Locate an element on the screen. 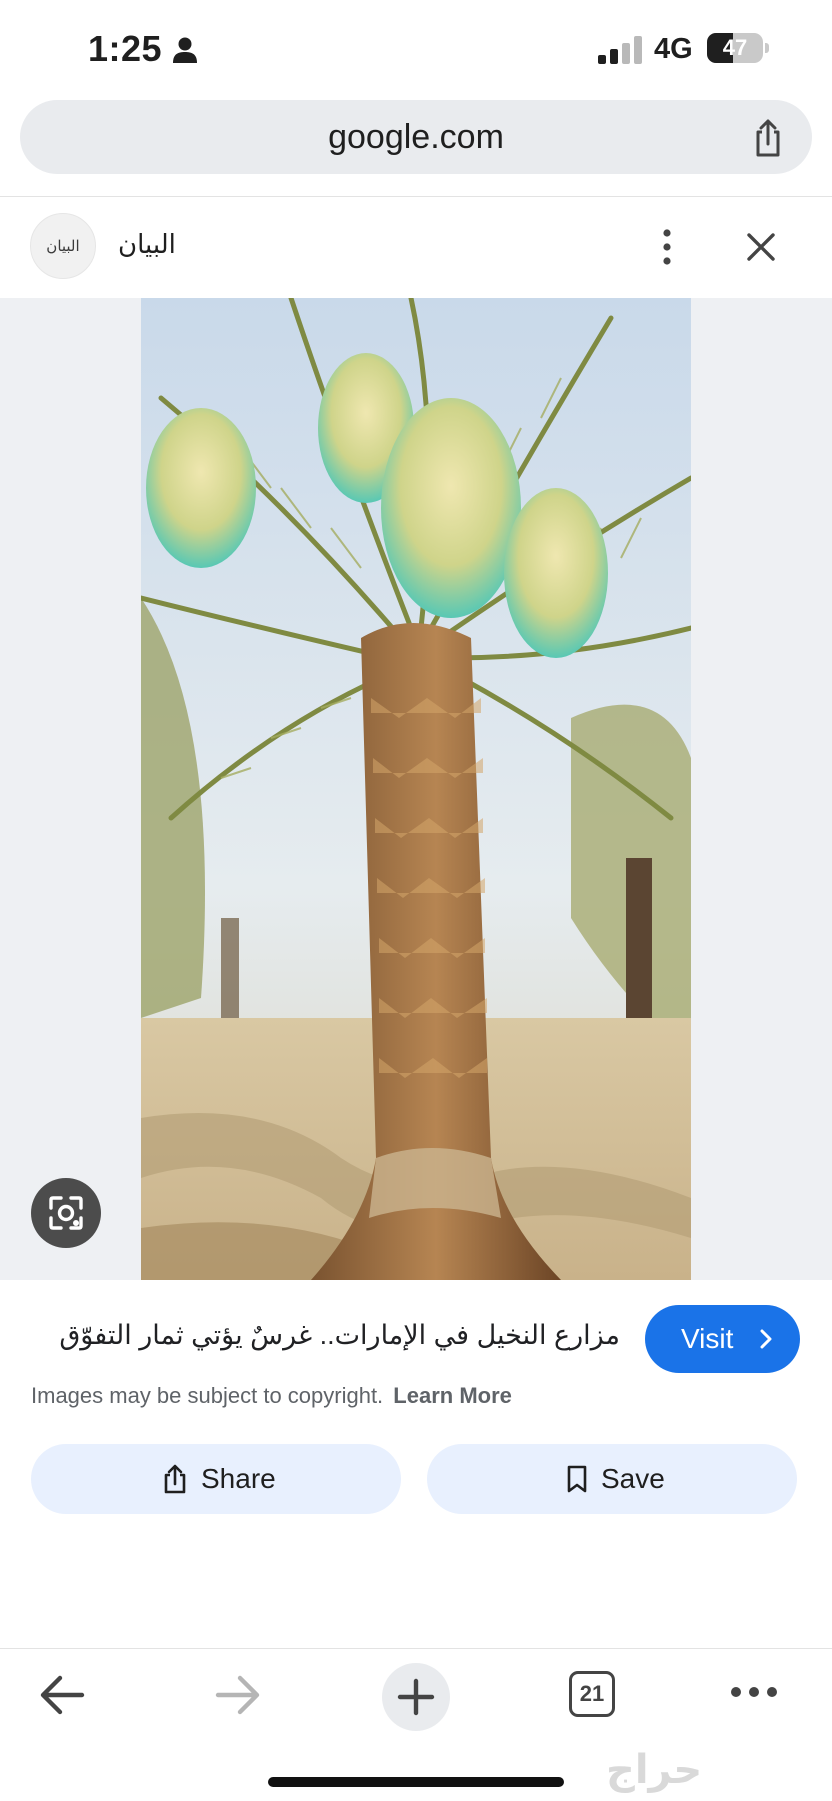  forward-arrow-icon is located at coordinates (238, 1695).